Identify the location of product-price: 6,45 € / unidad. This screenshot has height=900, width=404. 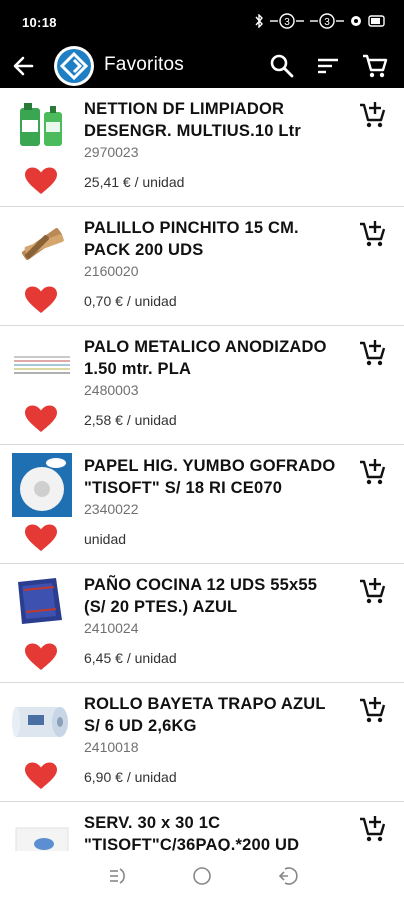
(130, 658).